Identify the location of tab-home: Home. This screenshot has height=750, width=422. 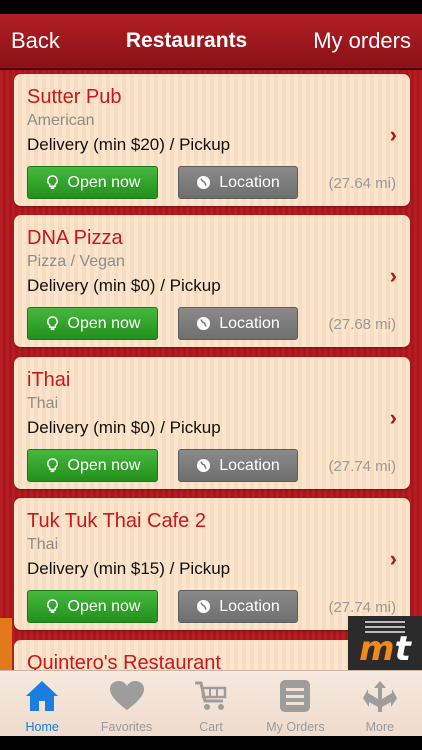
(42, 703).